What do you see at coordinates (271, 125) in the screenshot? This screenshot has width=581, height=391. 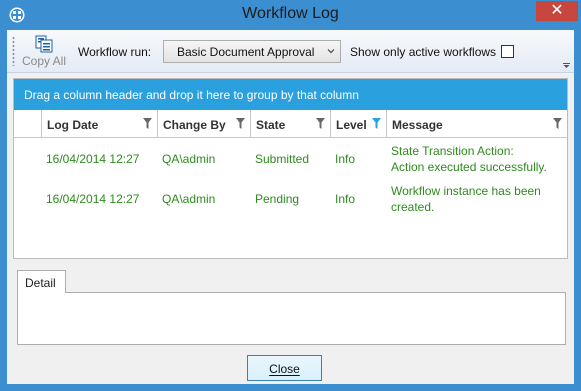 I see `column-label: State` at bounding box center [271, 125].